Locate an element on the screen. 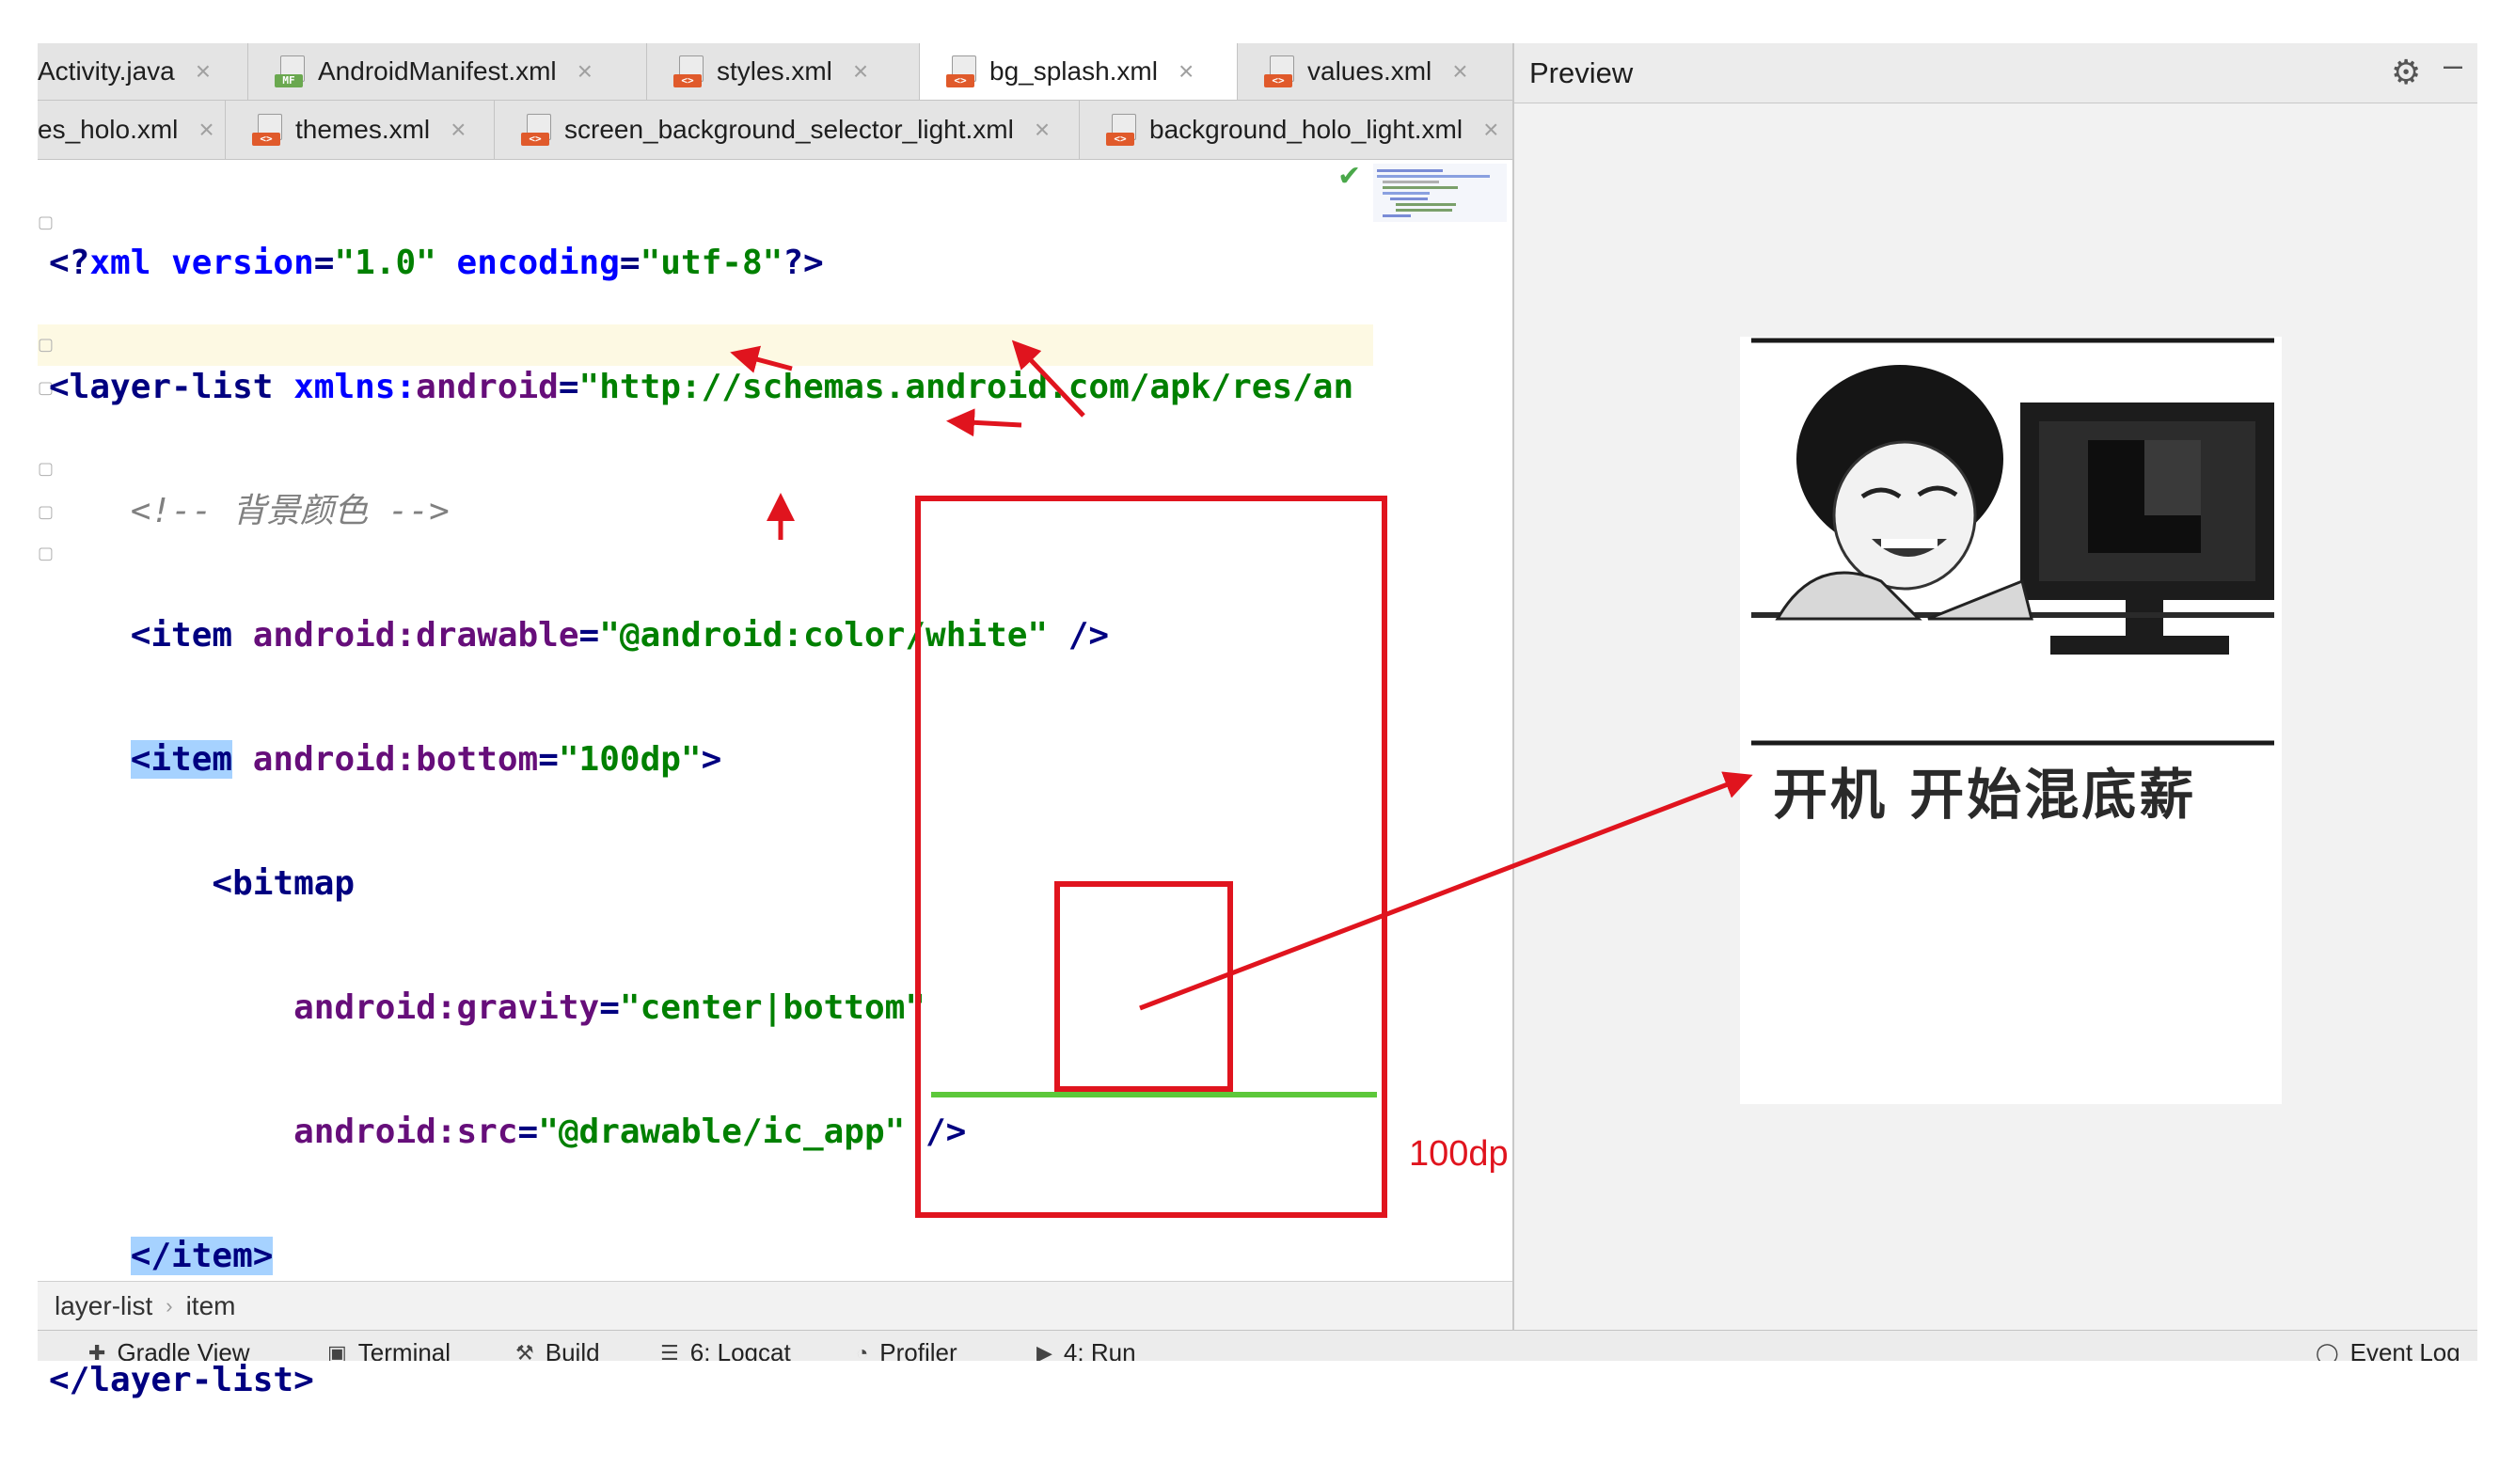 The image size is (2515, 1484). icon-outline-box is located at coordinates (1143, 986).